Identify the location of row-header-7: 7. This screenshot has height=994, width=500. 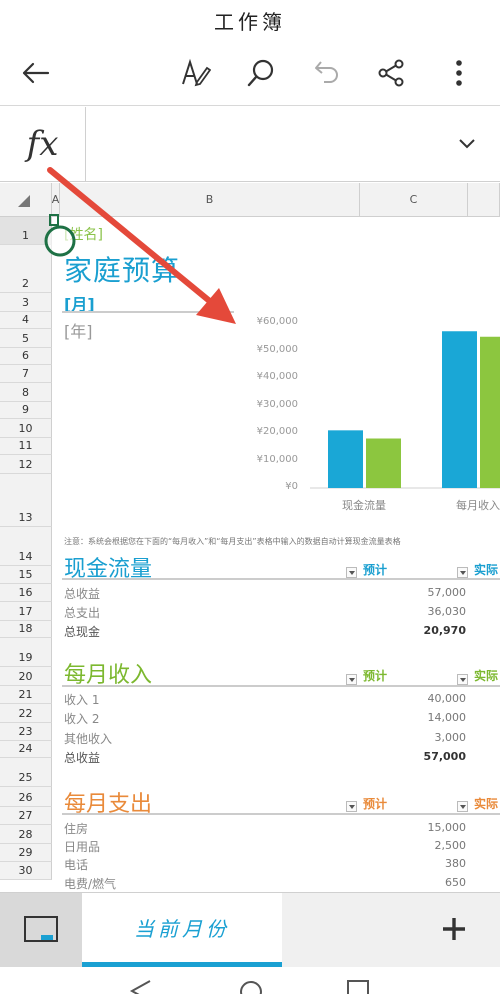
(26, 374).